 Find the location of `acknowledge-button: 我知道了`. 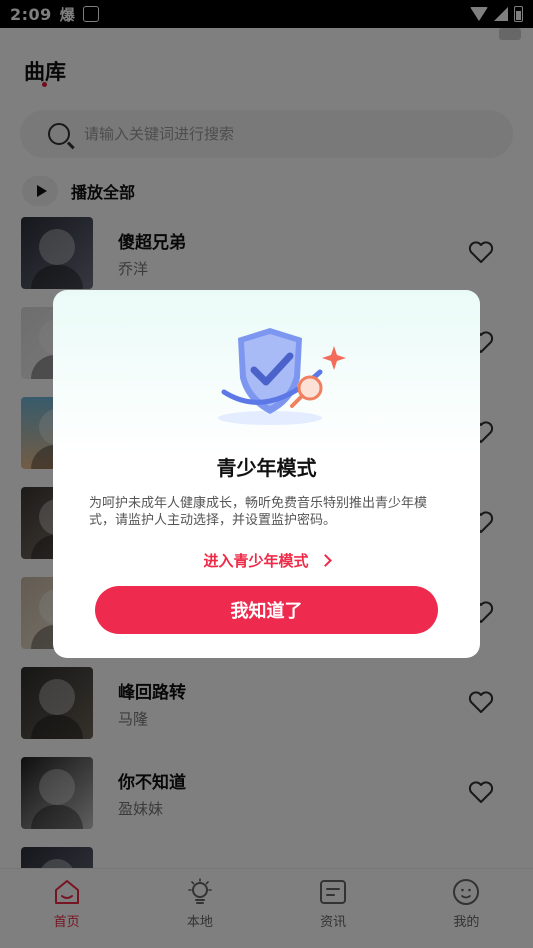

acknowledge-button: 我知道了 is located at coordinates (266, 610).